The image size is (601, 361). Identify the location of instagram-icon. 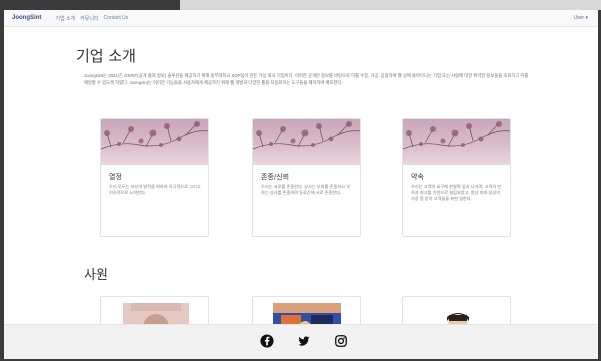
(341, 341).